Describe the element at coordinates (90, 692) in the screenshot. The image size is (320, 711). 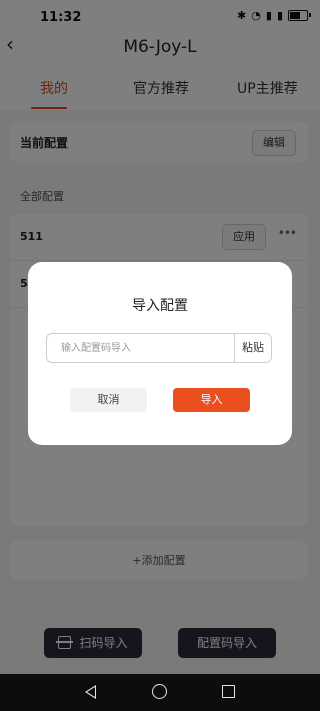
I see `nav-back-icon` at that location.